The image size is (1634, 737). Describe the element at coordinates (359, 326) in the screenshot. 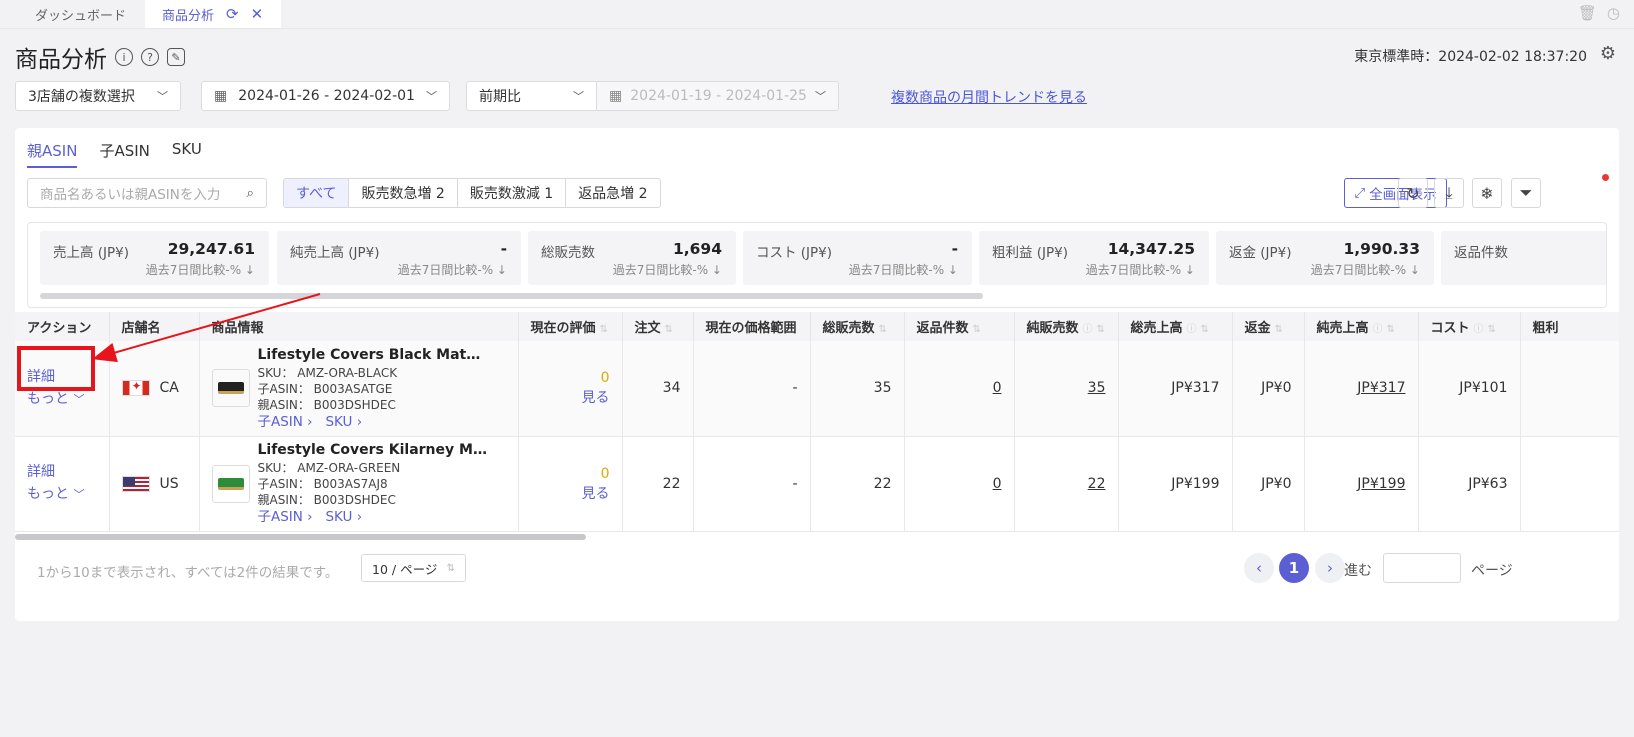

I see `col-product: 商品情報` at that location.